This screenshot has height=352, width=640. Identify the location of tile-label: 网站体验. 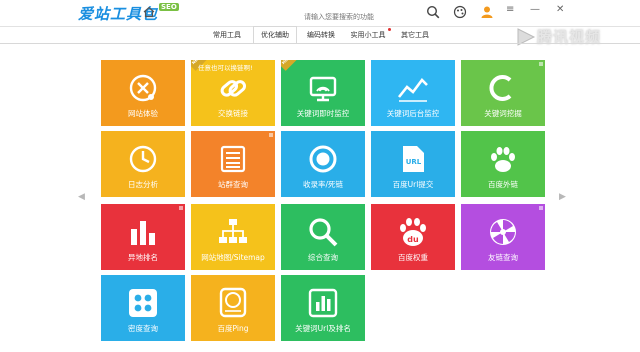
(143, 113).